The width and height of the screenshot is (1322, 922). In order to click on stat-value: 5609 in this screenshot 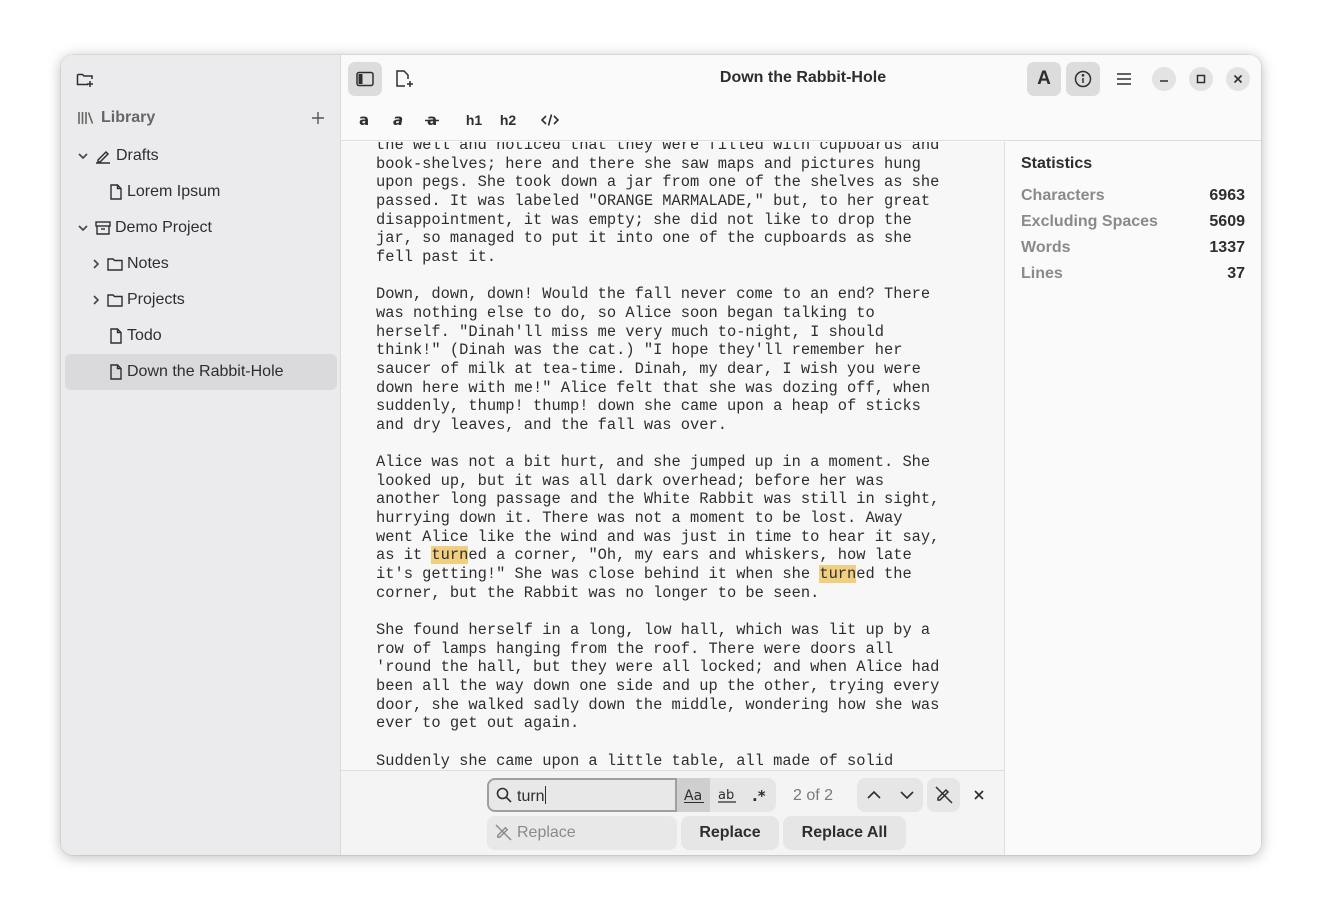, I will do `click(1227, 221)`.